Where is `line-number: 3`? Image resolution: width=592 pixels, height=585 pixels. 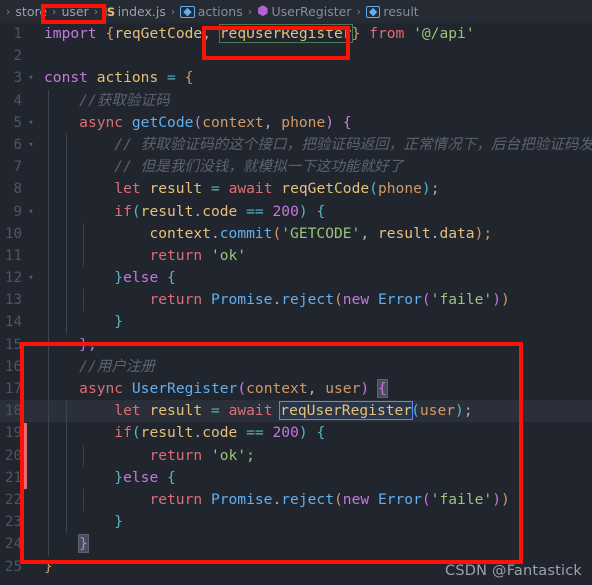 line-number: 3 is located at coordinates (17, 78).